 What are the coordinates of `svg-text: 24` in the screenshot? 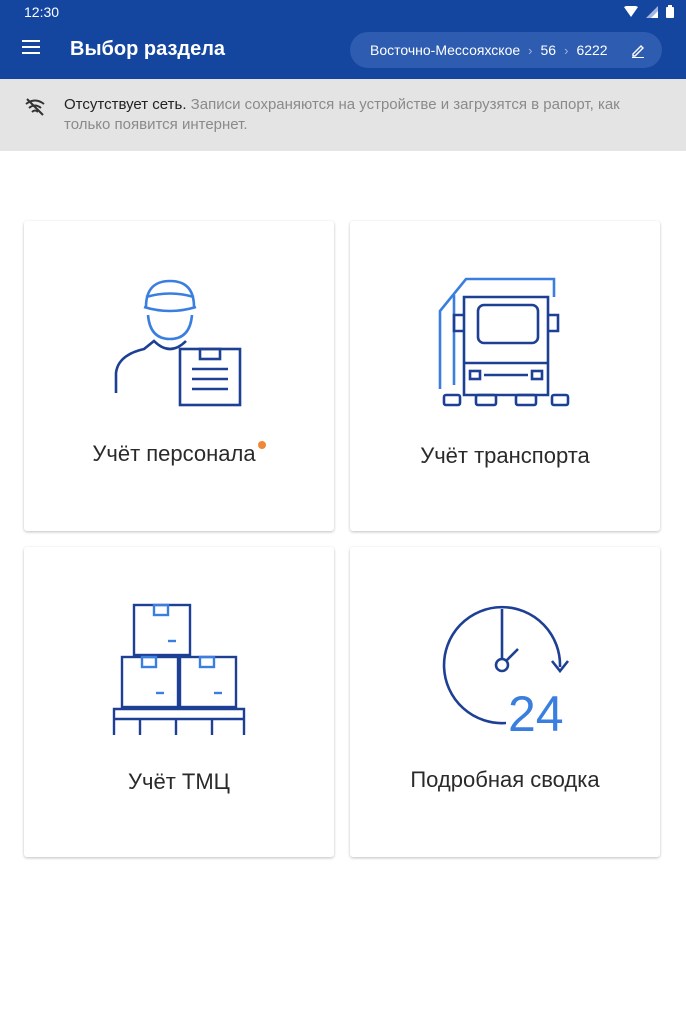 It's located at (536, 711).